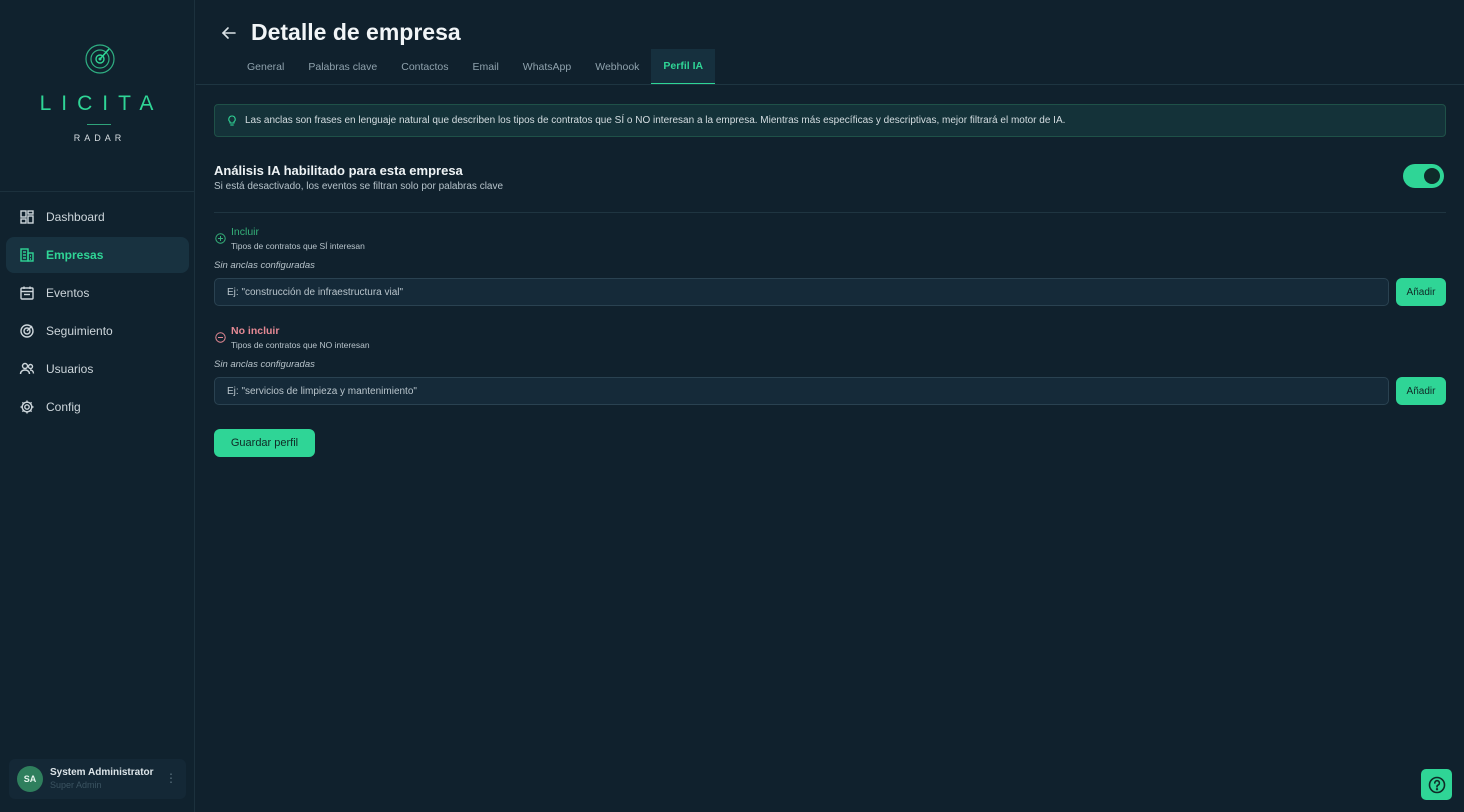 Image resolution: width=1464 pixels, height=812 pixels. What do you see at coordinates (300, 345) in the screenshot?
I see `exclude-subtitle: Tipos de contratos que NO interesan` at bounding box center [300, 345].